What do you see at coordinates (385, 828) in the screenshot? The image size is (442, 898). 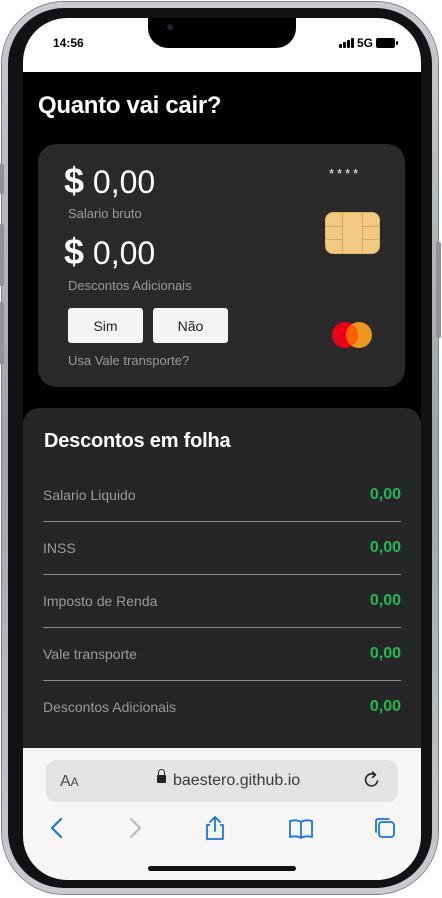 I see `tabs-icon` at bounding box center [385, 828].